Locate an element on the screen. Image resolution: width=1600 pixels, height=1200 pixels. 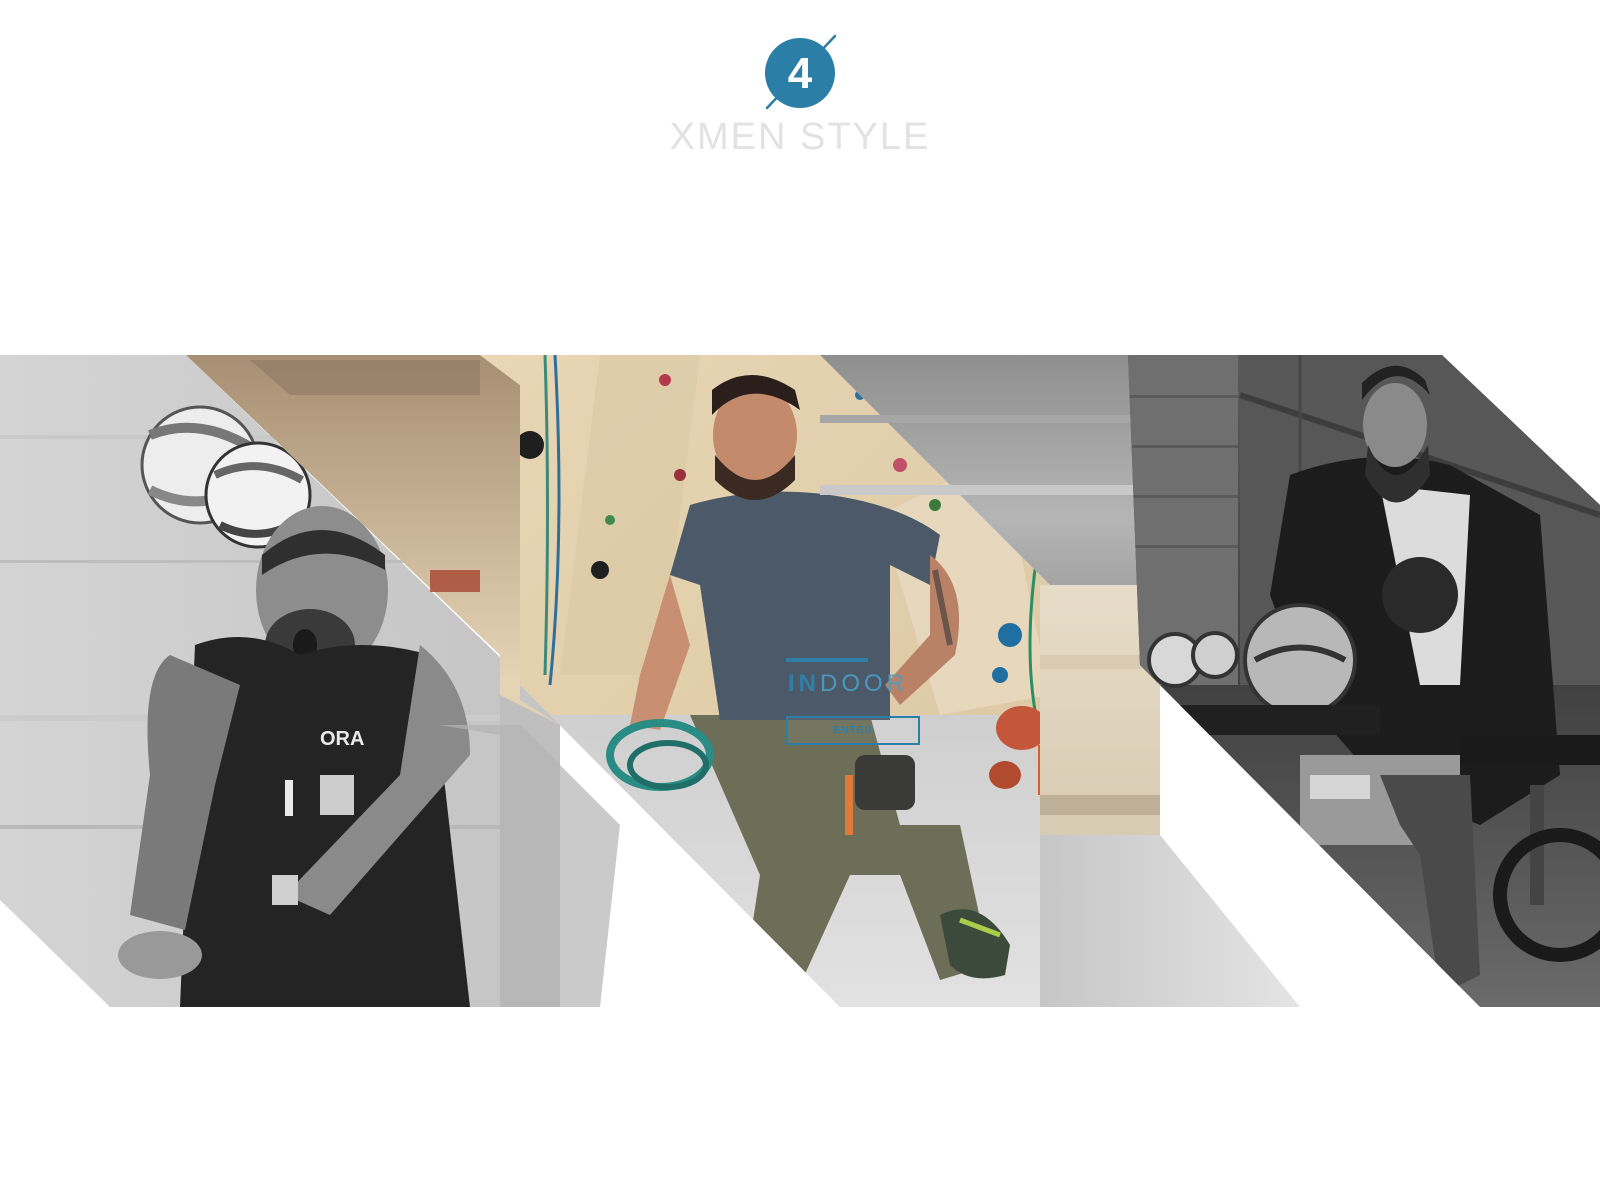
svg-text: ORA is located at coordinates (342, 739).